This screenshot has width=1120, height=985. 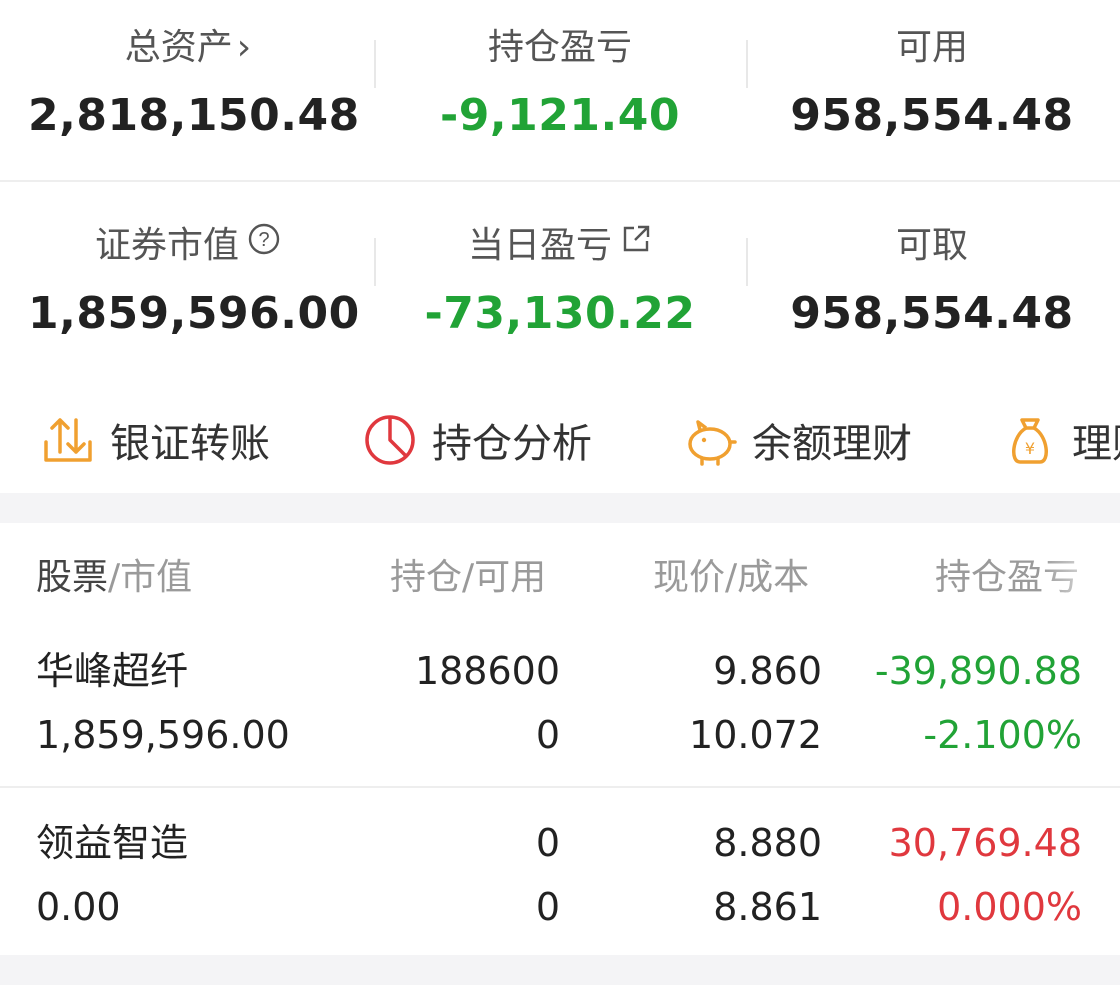 I want to click on position-analysis-label: 持仓分析, so click(x=512, y=444).